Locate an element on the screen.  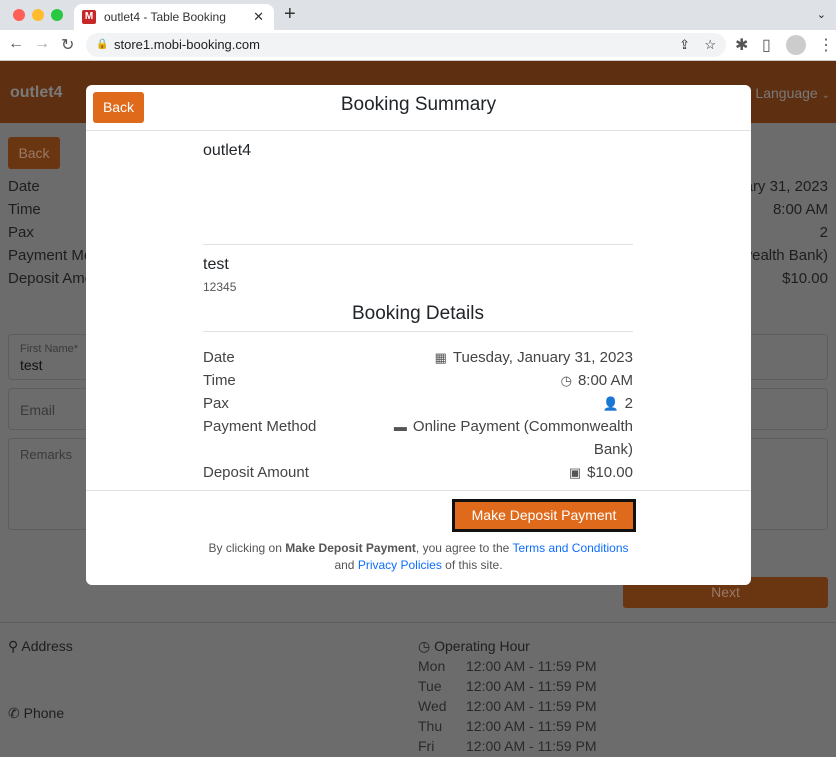
favicon-icon: M is located at coordinates (89, 17).